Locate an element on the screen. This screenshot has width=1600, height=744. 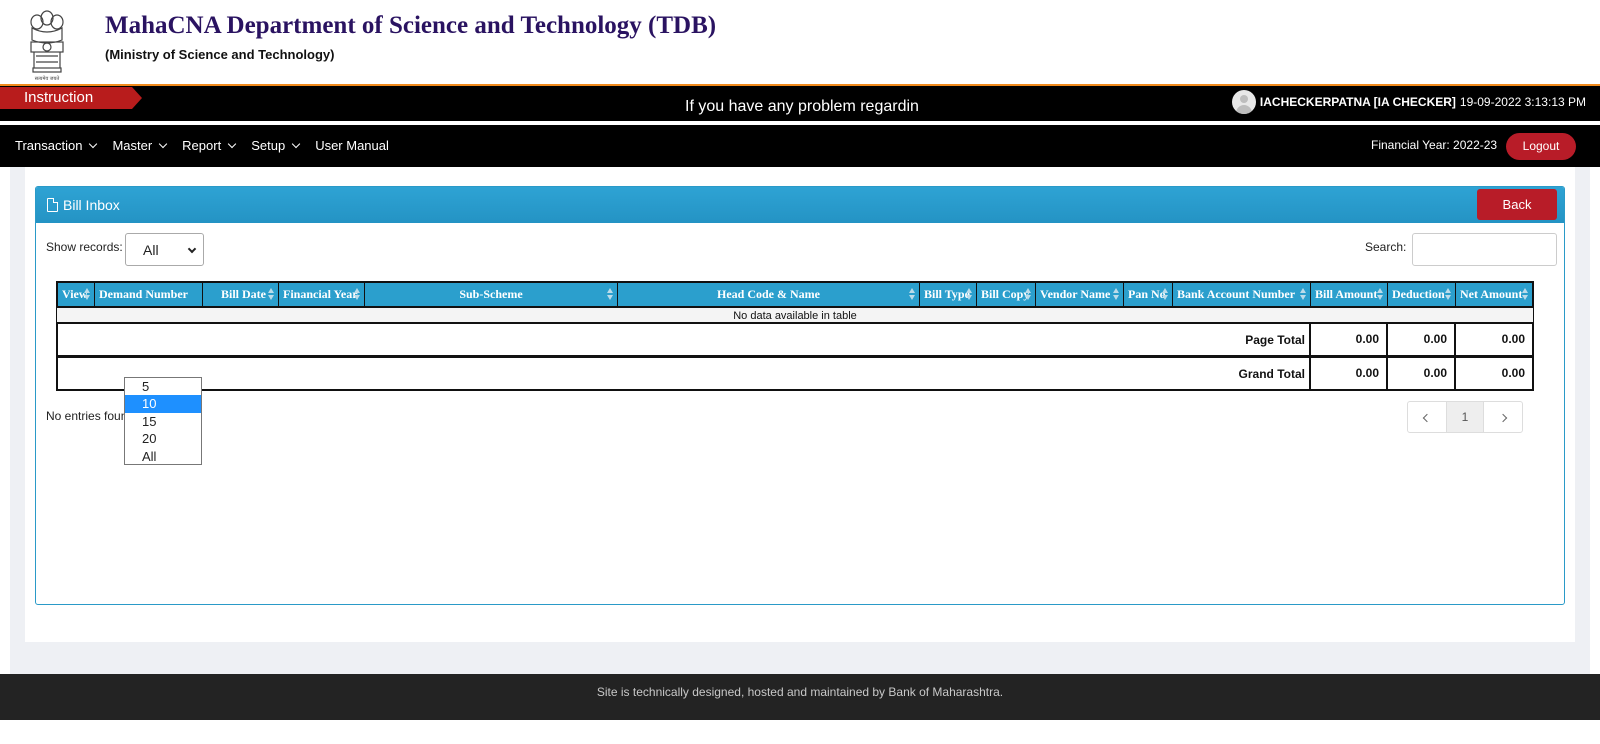
pagination: 1 is located at coordinates (1465, 417).